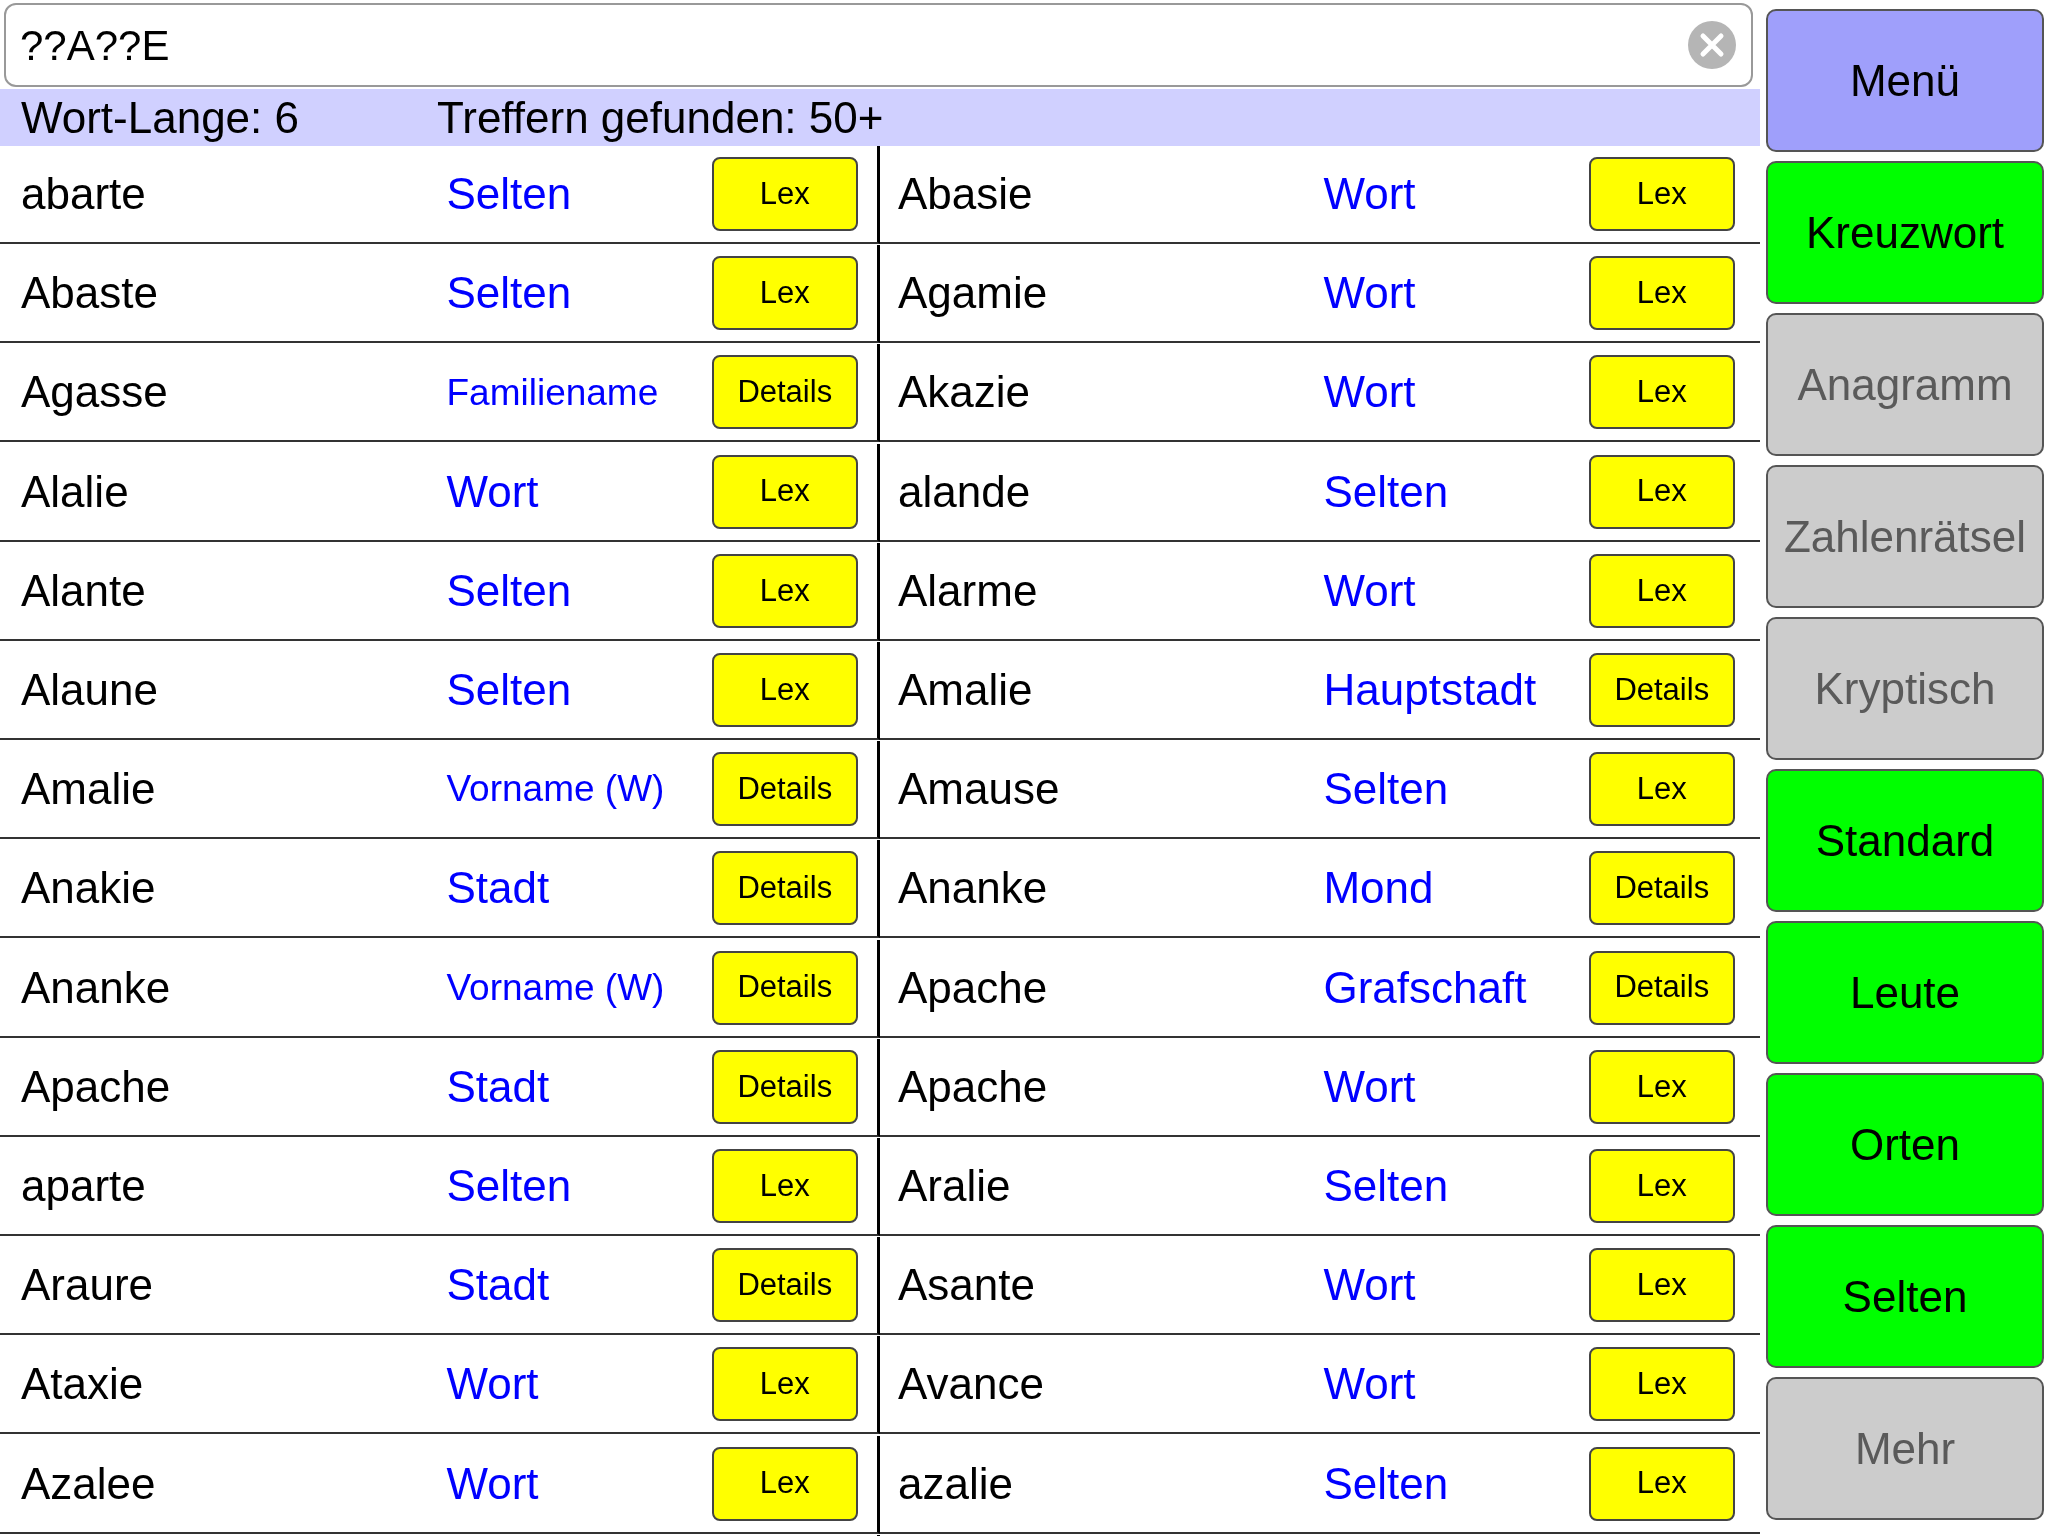 Image resolution: width=2048 pixels, height=1536 pixels. What do you see at coordinates (966, 194) in the screenshot?
I see `result-word: Abasie` at bounding box center [966, 194].